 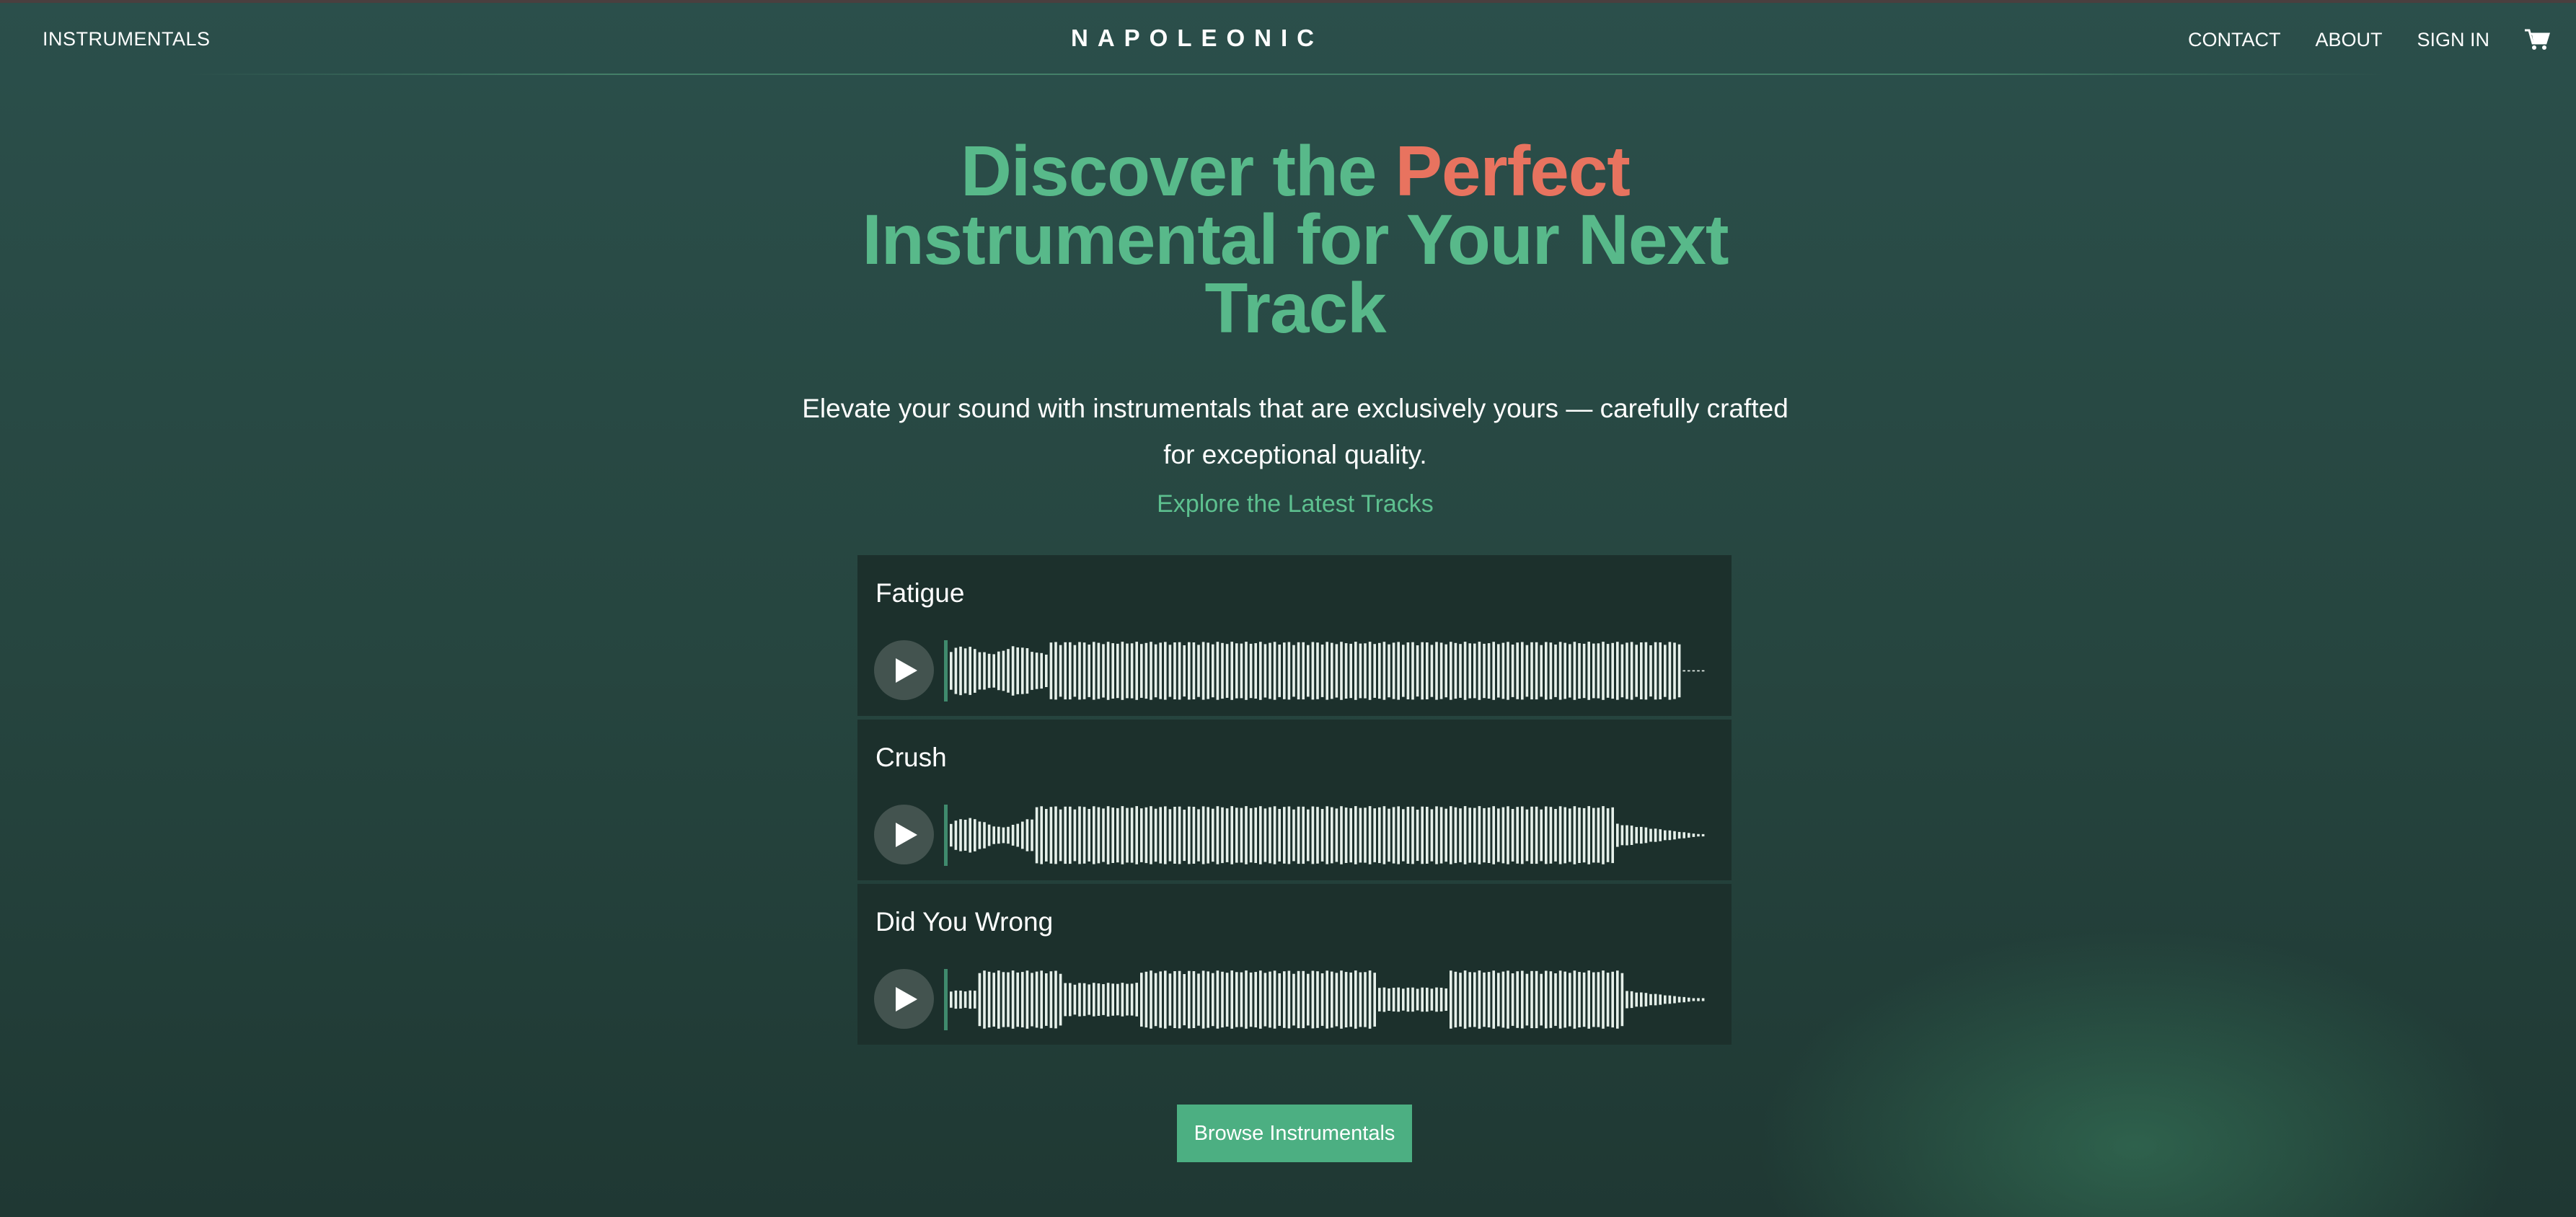 What do you see at coordinates (127, 39) in the screenshot?
I see `nav-instrumentals-link: INSTRUMENTALS` at bounding box center [127, 39].